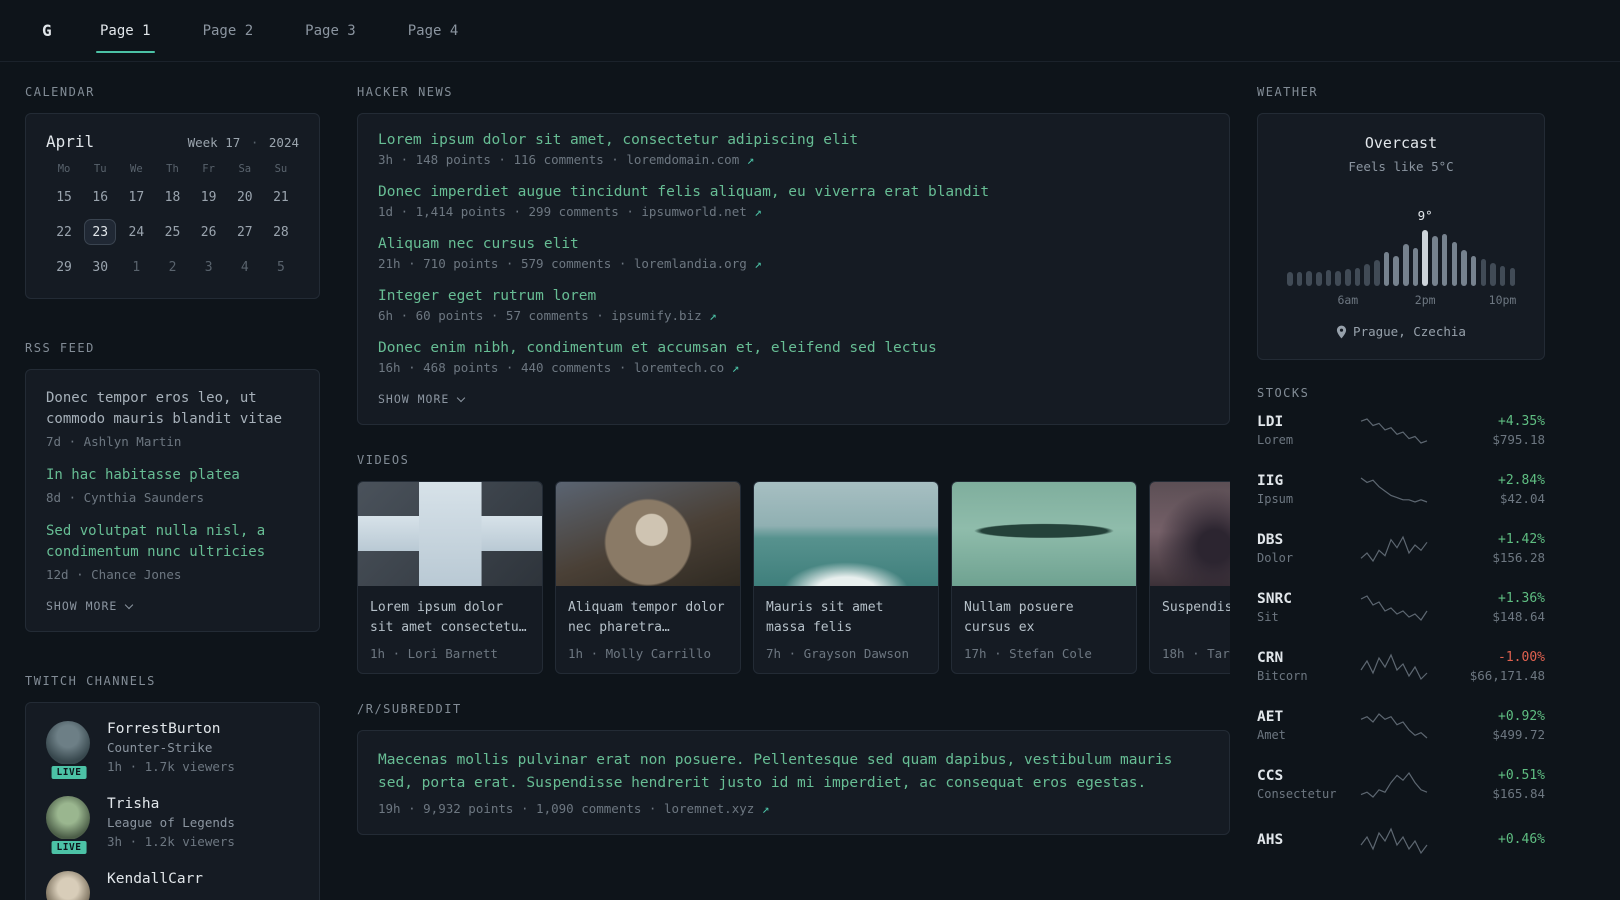 The width and height of the screenshot is (1620, 900). Describe the element at coordinates (172, 475) in the screenshot. I see `rss-item-title: In hac habitasse platea` at that location.